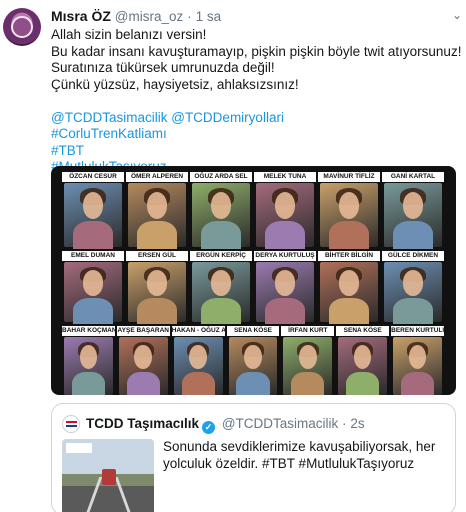 This screenshot has width=466, height=512. I want to click on victim-name-caption: DERYA KURTULUŞ, so click(285, 256).